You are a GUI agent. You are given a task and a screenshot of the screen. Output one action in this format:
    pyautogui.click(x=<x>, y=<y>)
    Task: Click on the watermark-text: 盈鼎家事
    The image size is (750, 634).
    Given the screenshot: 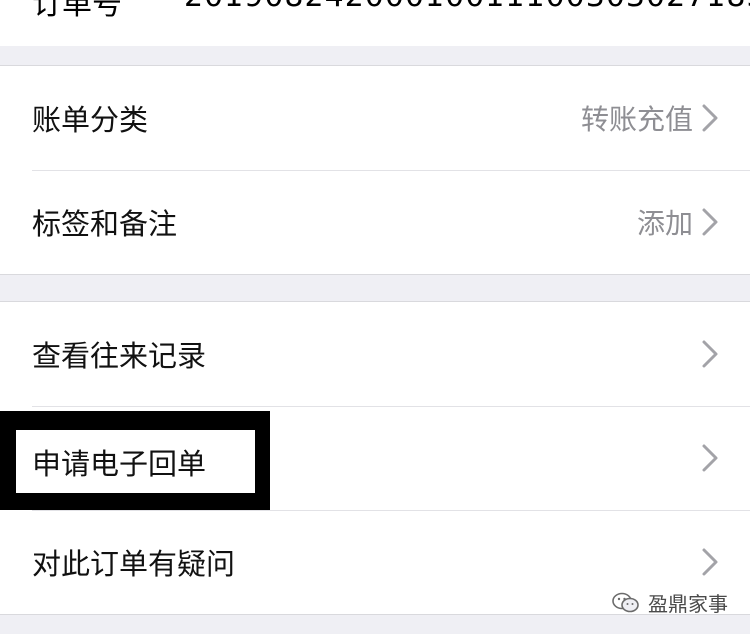 What is the action you would take?
    pyautogui.click(x=688, y=604)
    